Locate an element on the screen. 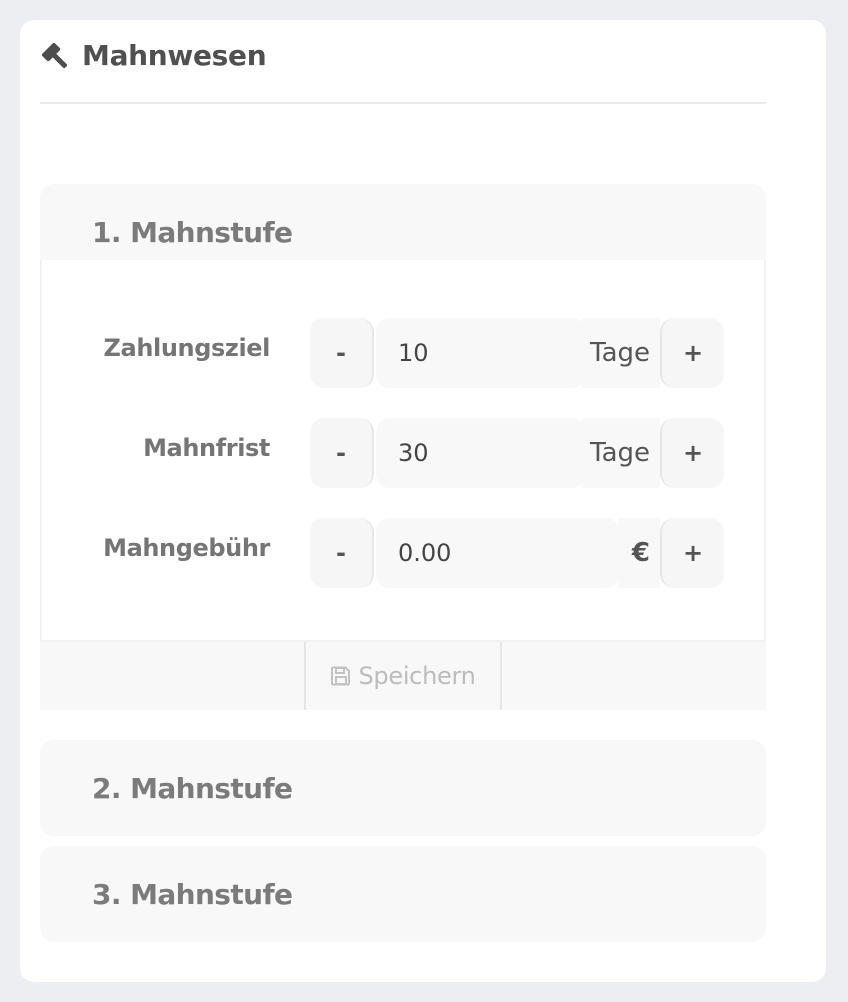 The image size is (848, 1002). gavel-icon is located at coordinates (54, 55).